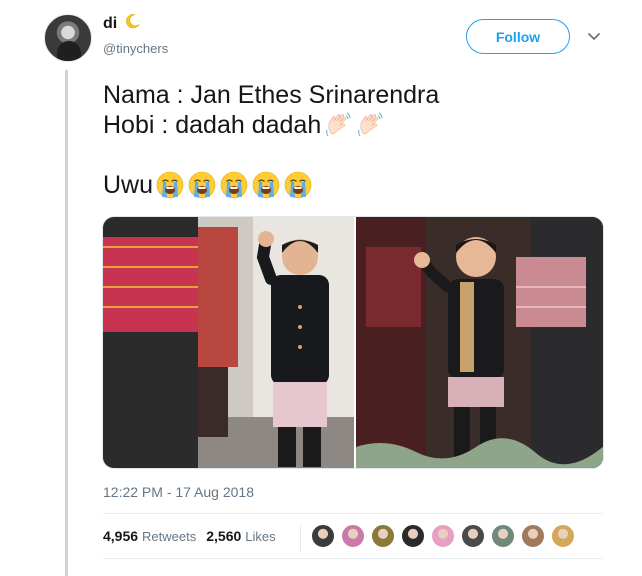  Describe the element at coordinates (178, 492) in the screenshot. I see `tweet-timestamp: 12:22 PM - 17 Aug 2018` at that location.